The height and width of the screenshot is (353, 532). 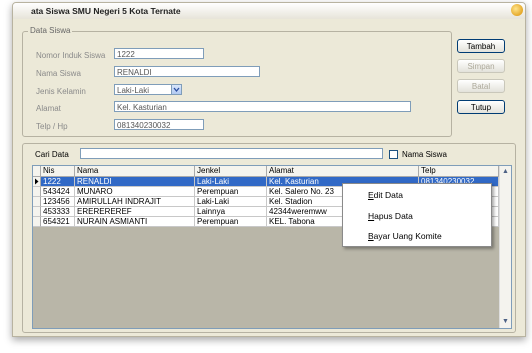 I want to click on menu-item-label: dit Data, so click(x=388, y=195).